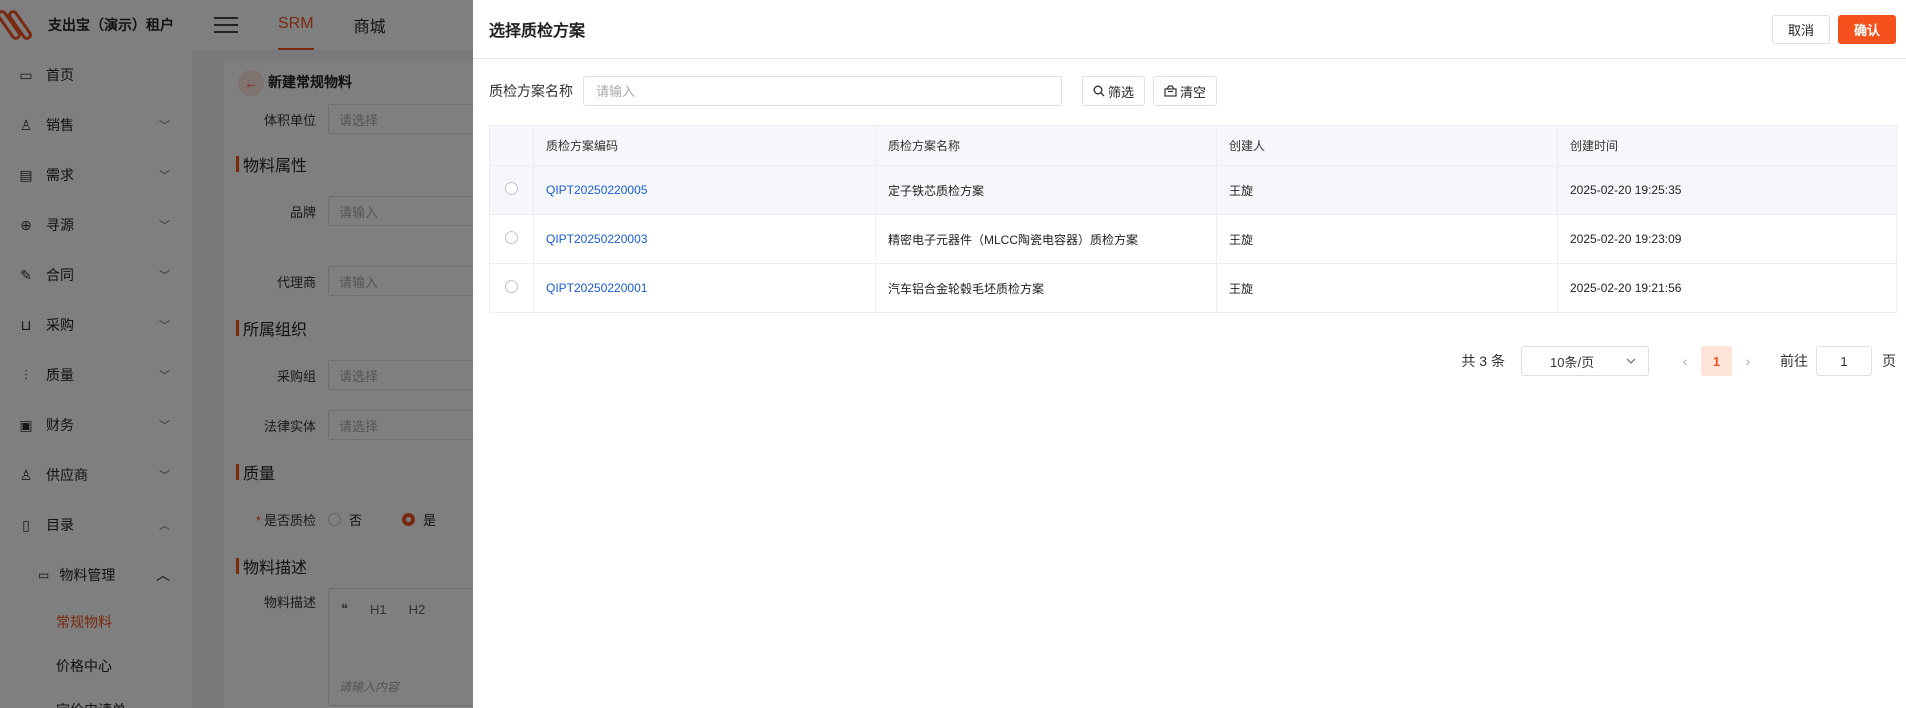 This screenshot has width=1906, height=708. I want to click on page-number-current: 1, so click(1716, 361).